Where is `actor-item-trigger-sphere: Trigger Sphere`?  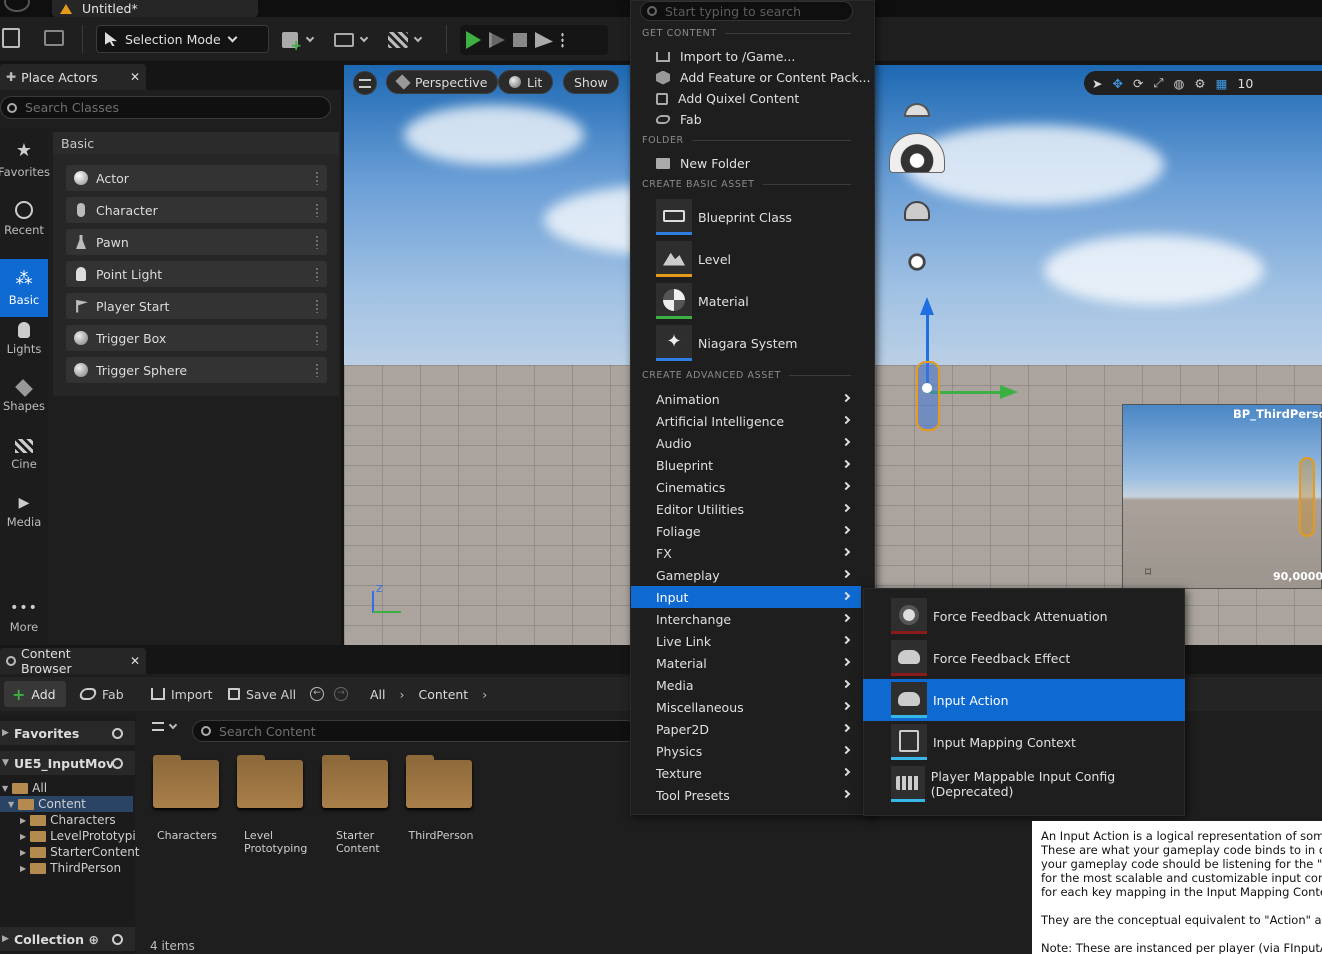
actor-item-trigger-sphere: Trigger Sphere is located at coordinates (196, 370).